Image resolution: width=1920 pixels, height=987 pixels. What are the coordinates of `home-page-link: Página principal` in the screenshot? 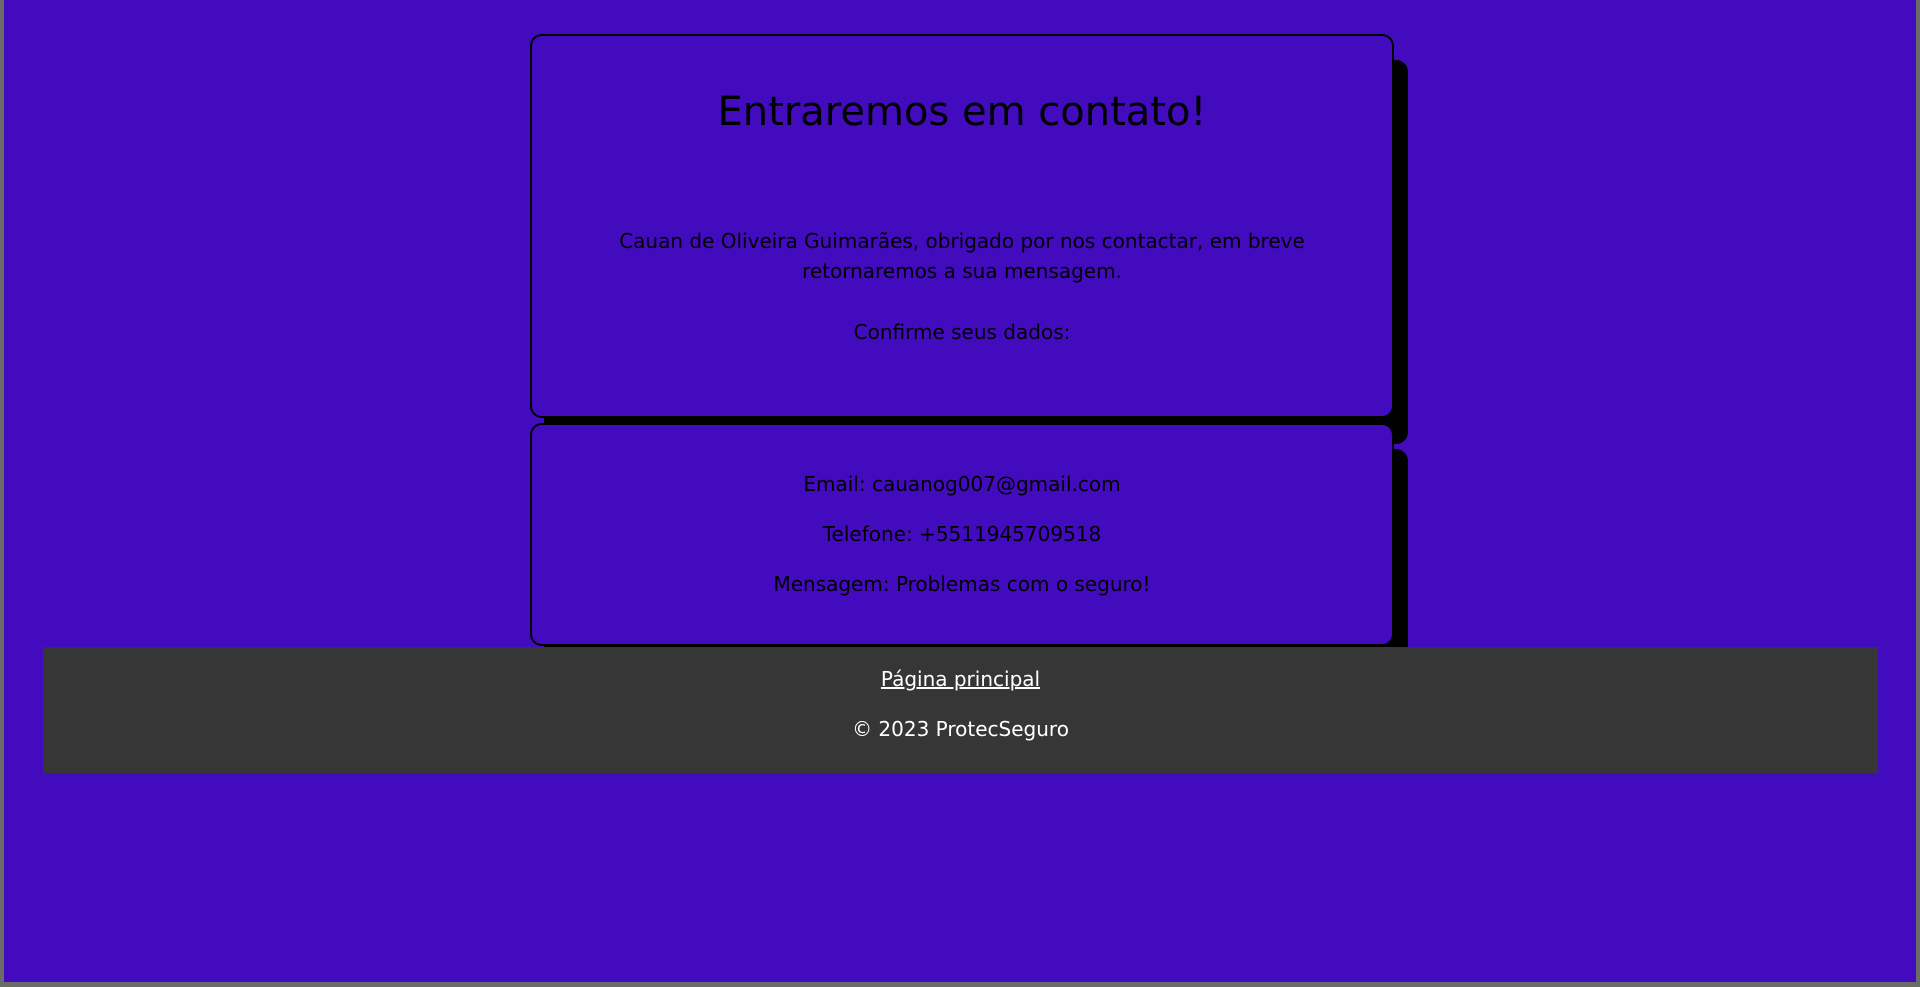 It's located at (960, 679).